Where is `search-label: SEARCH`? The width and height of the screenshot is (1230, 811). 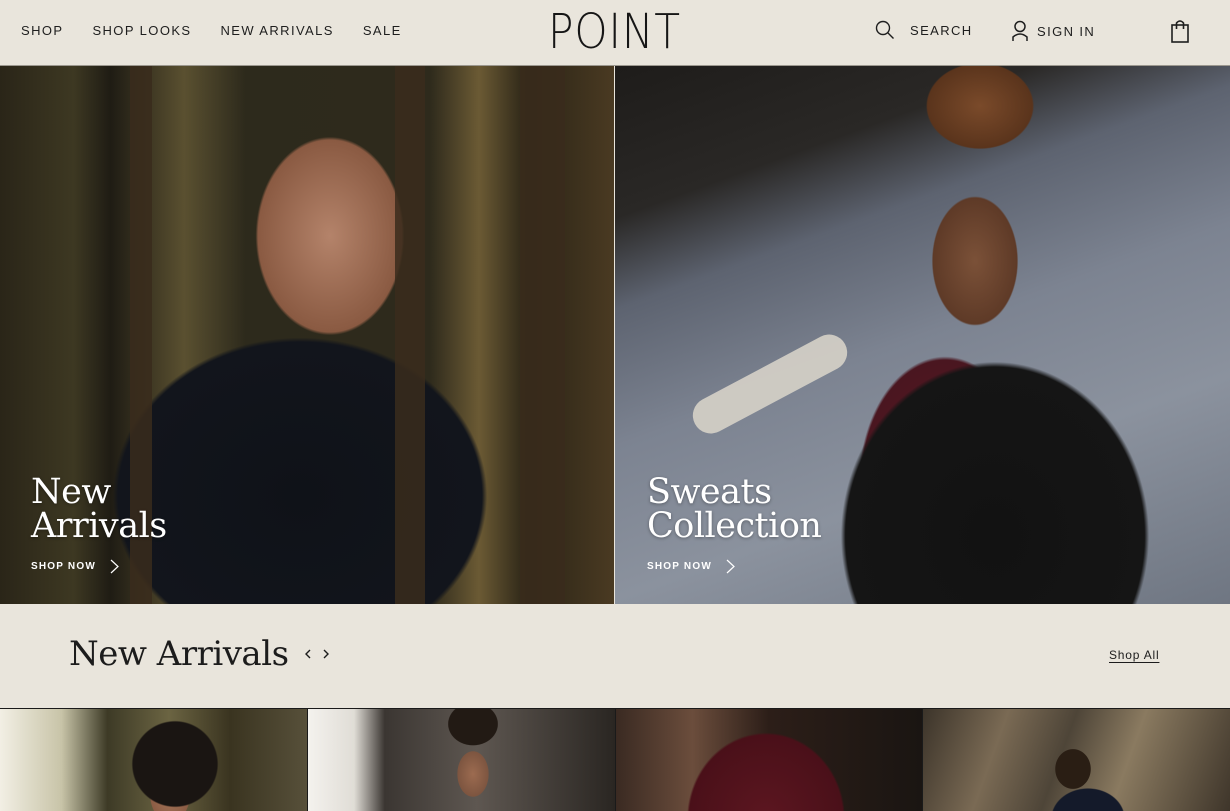 search-label: SEARCH is located at coordinates (941, 30).